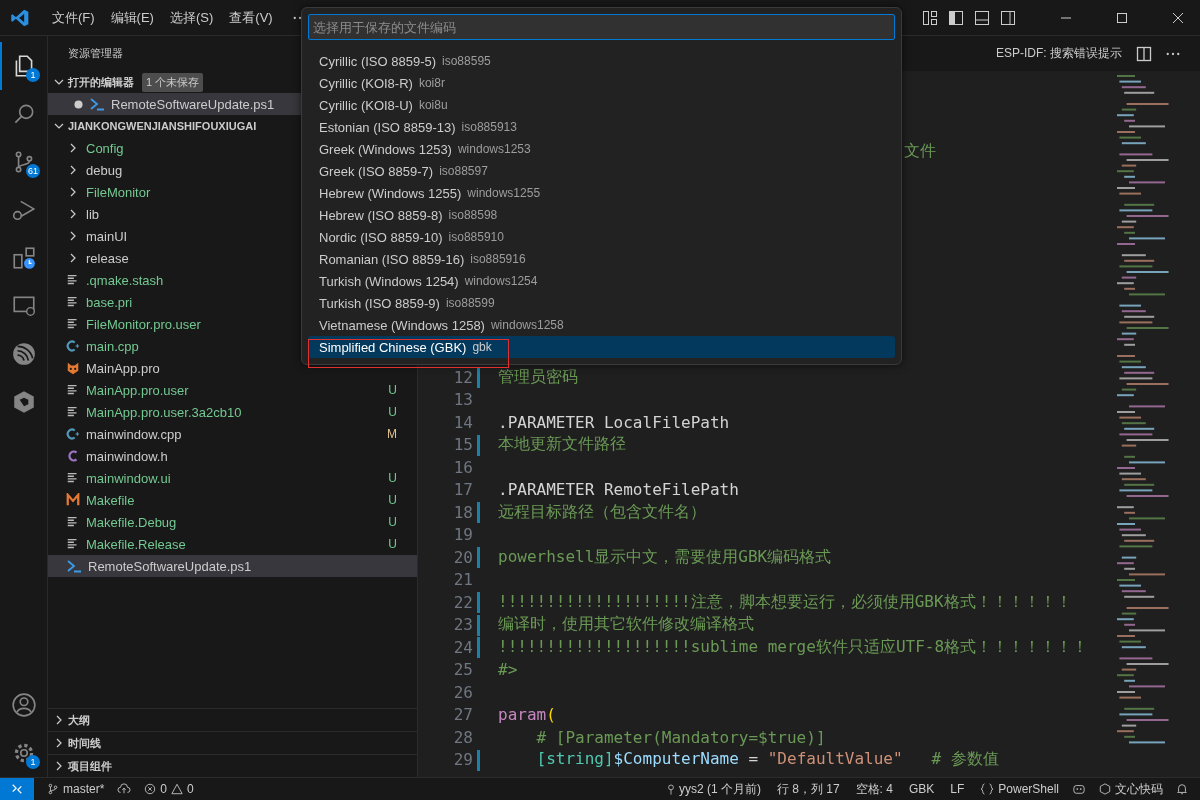 This screenshot has height=800, width=1200. Describe the element at coordinates (101, 82) in the screenshot. I see `section-title: 打开的编辑器` at that location.